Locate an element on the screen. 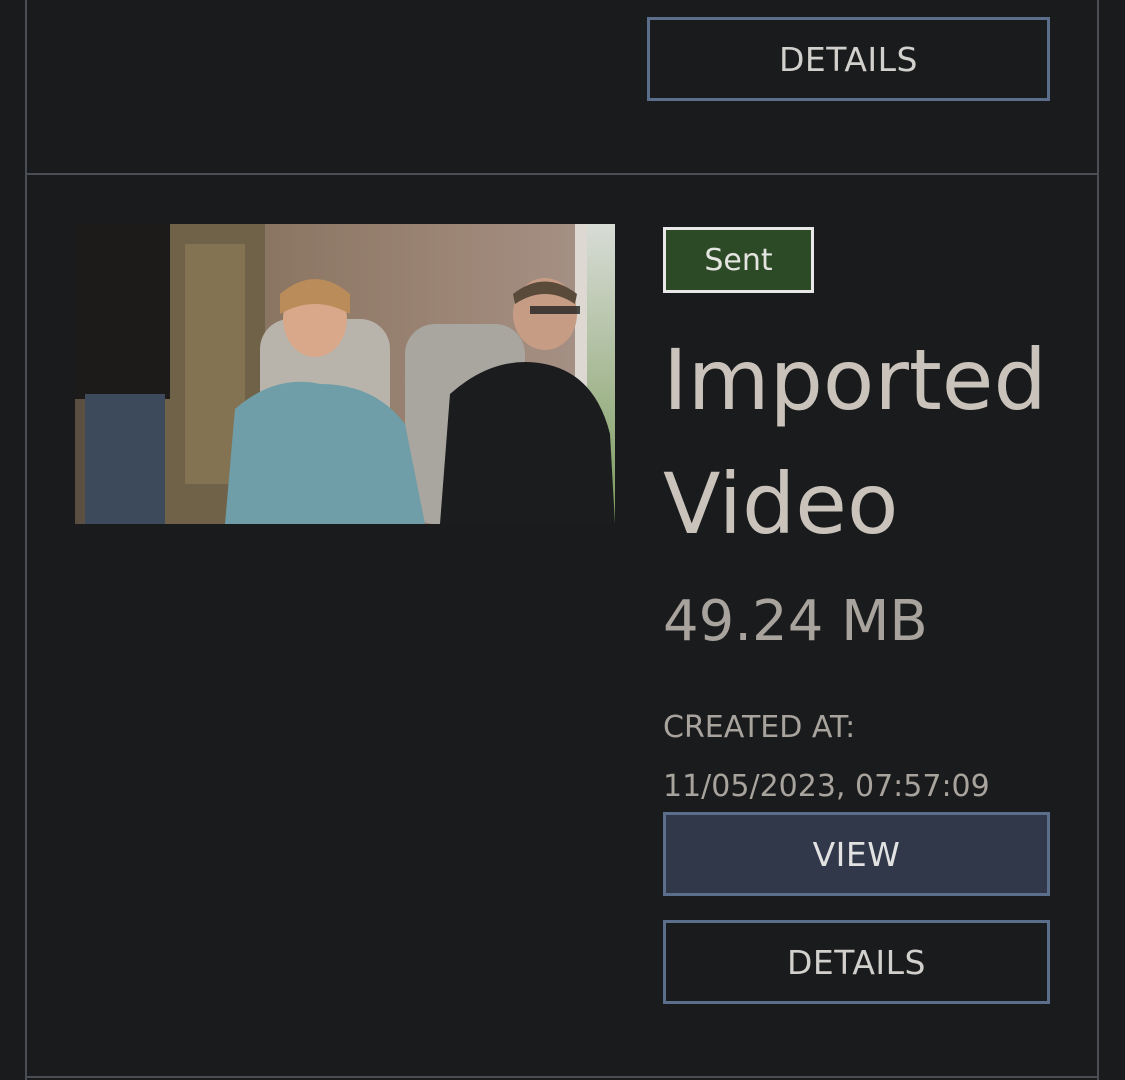 The image size is (1125, 1080). created-at-label: CREATED AT: is located at coordinates (759, 727).